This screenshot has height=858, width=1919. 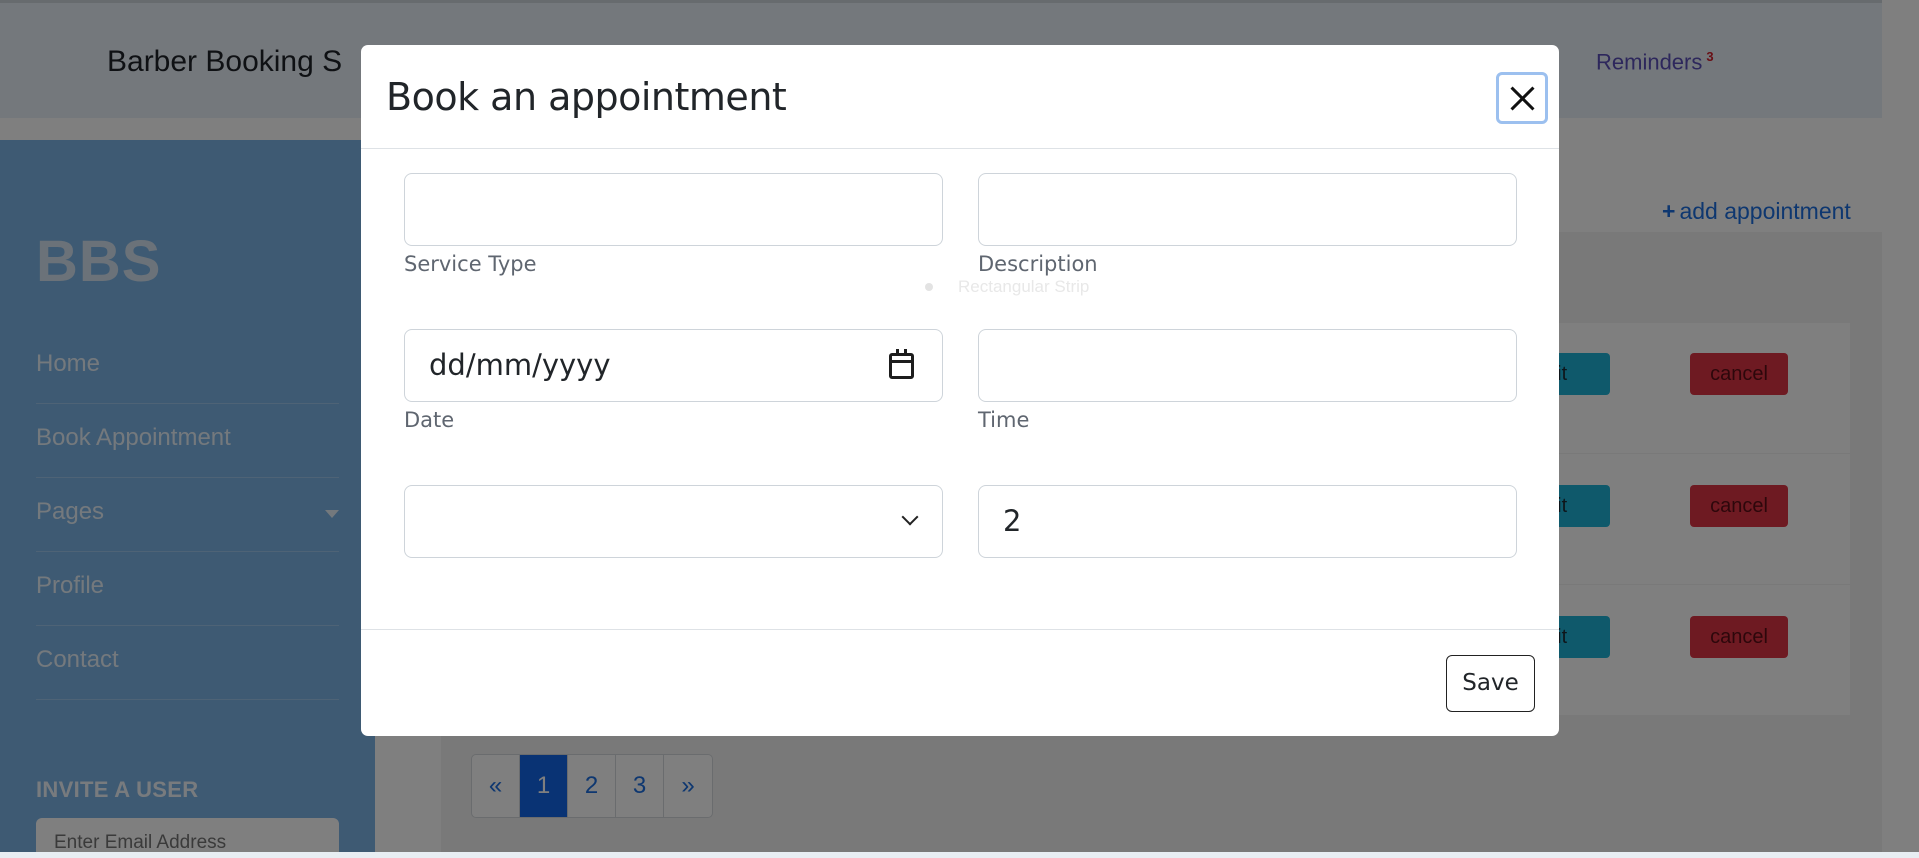 What do you see at coordinates (960, 629) in the screenshot?
I see `modal-footer-divider` at bounding box center [960, 629].